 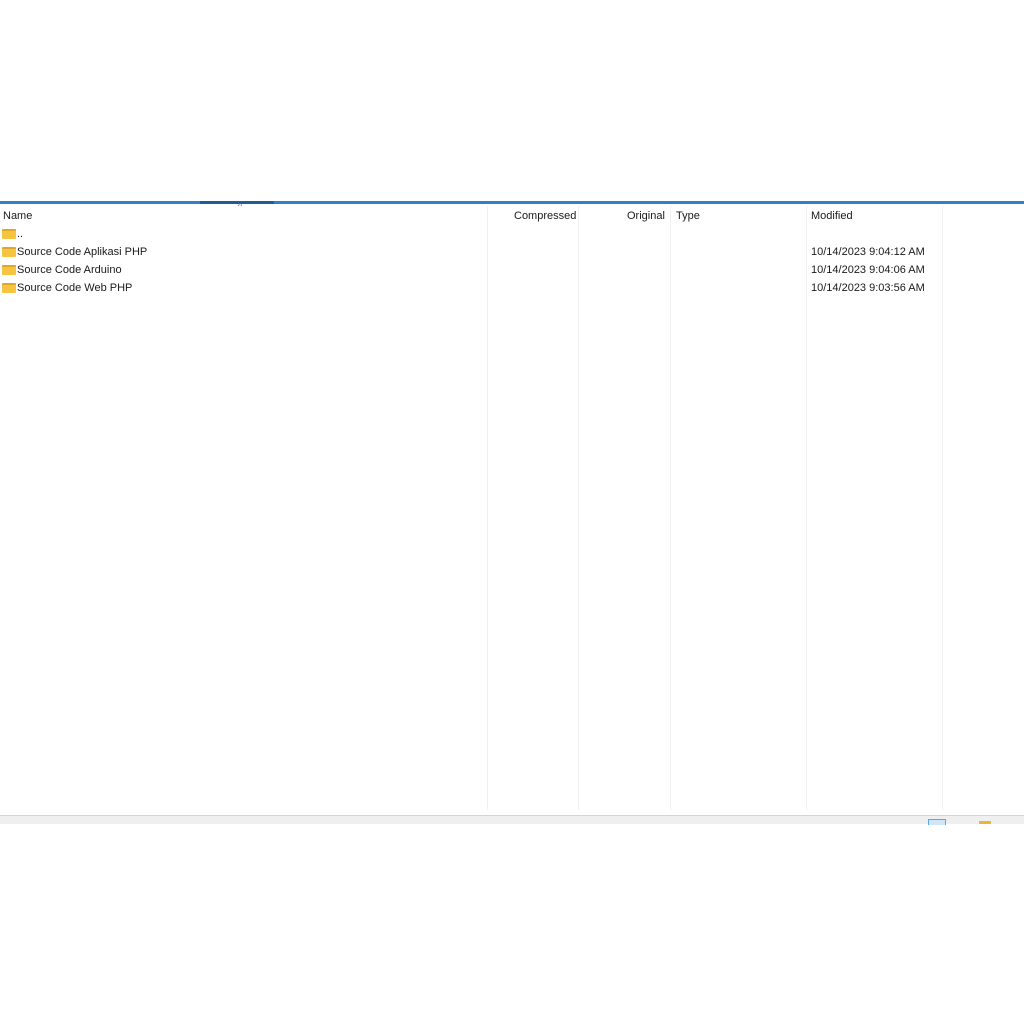 What do you see at coordinates (688, 216) in the screenshot?
I see `header-type: Type` at bounding box center [688, 216].